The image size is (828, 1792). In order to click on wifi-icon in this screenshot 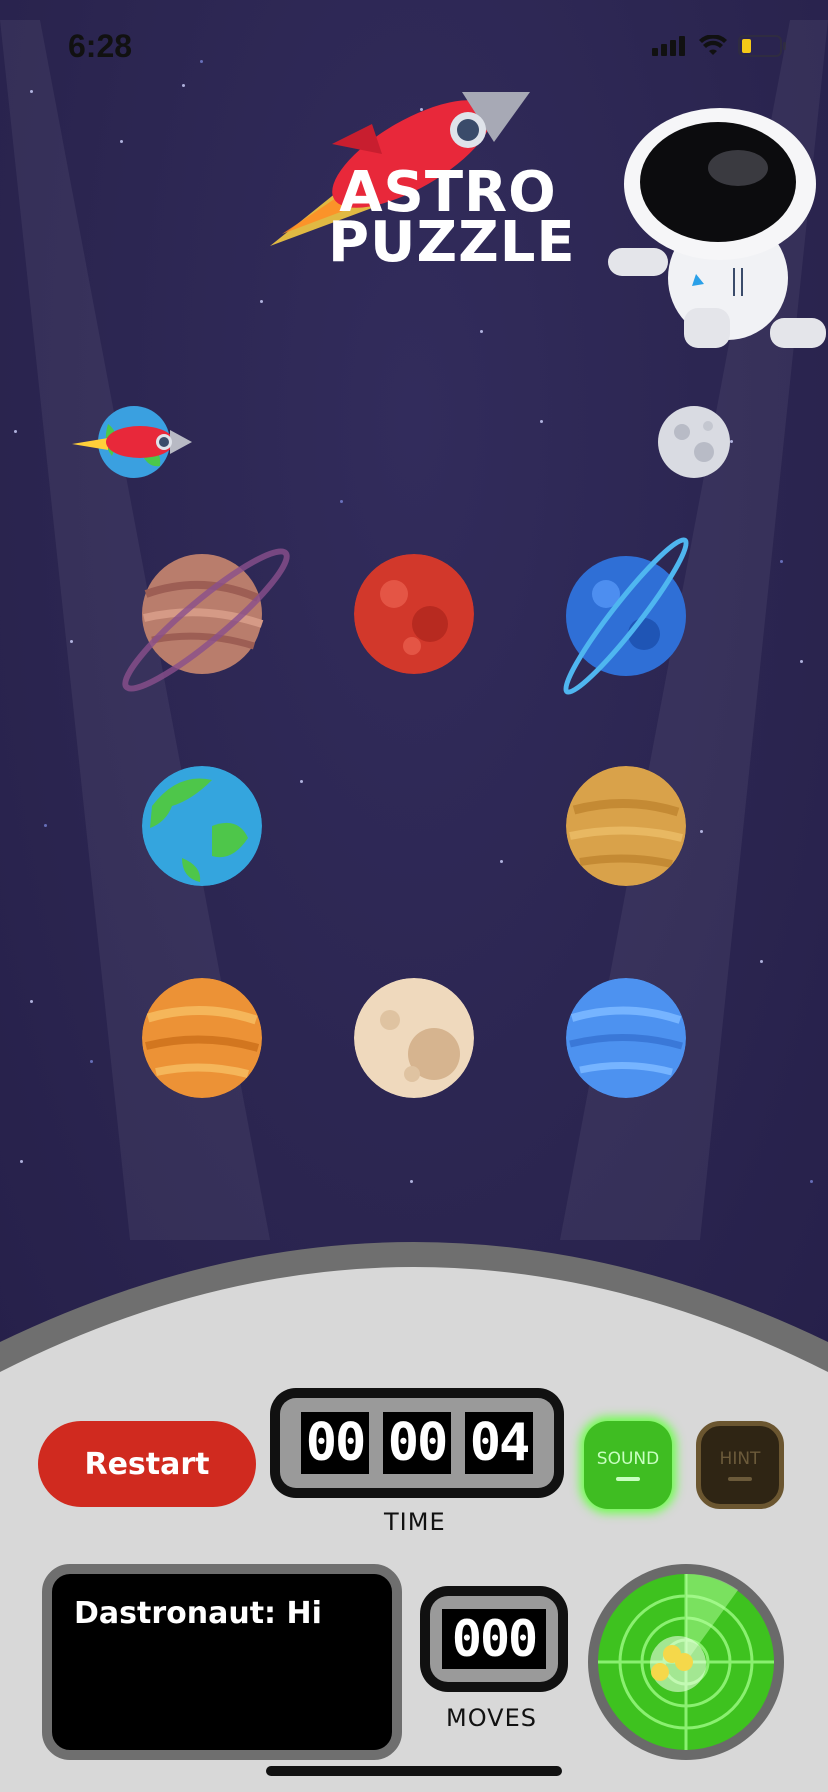, I will do `click(713, 45)`.